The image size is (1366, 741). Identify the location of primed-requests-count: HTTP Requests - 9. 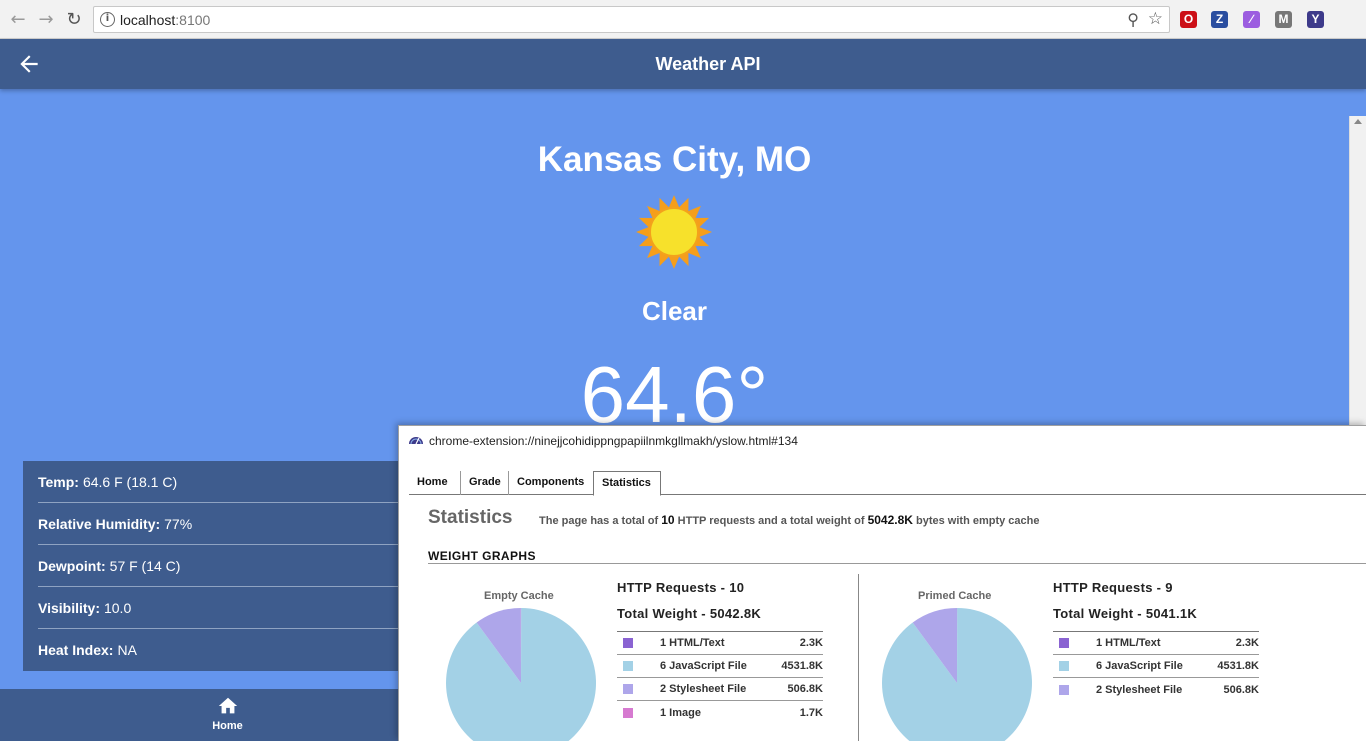
(1113, 587).